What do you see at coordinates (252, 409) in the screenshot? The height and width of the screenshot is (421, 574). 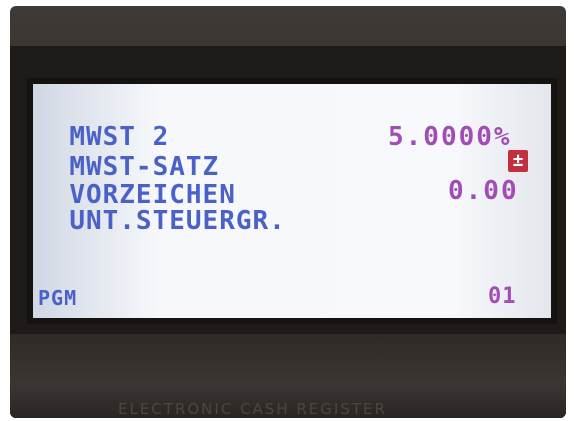 I see `device-label: ELECTRONIC CASH REGISTER` at bounding box center [252, 409].